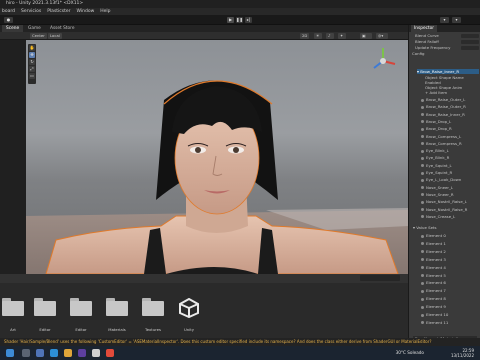 The image size is (480, 360). Describe the element at coordinates (382, 36) in the screenshot. I see `gizmos-dropdown: ◎▾` at that location.